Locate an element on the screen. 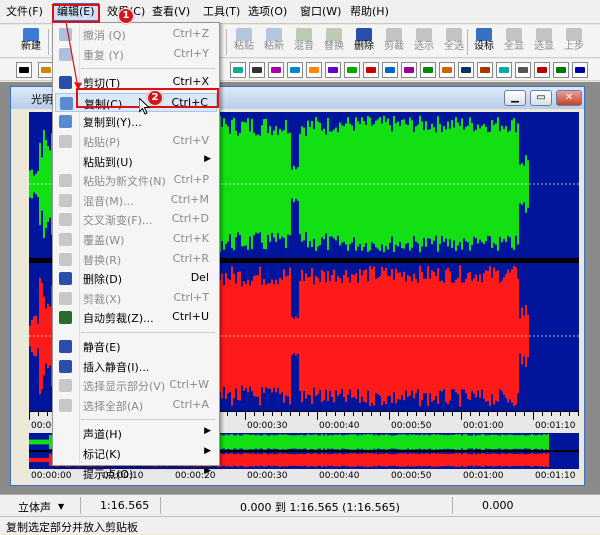  close-button: ✕ is located at coordinates (569, 98).